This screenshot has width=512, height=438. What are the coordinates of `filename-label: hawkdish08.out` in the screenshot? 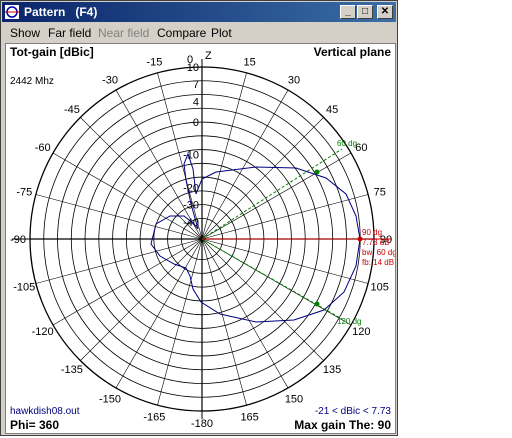 It's located at (45, 411).